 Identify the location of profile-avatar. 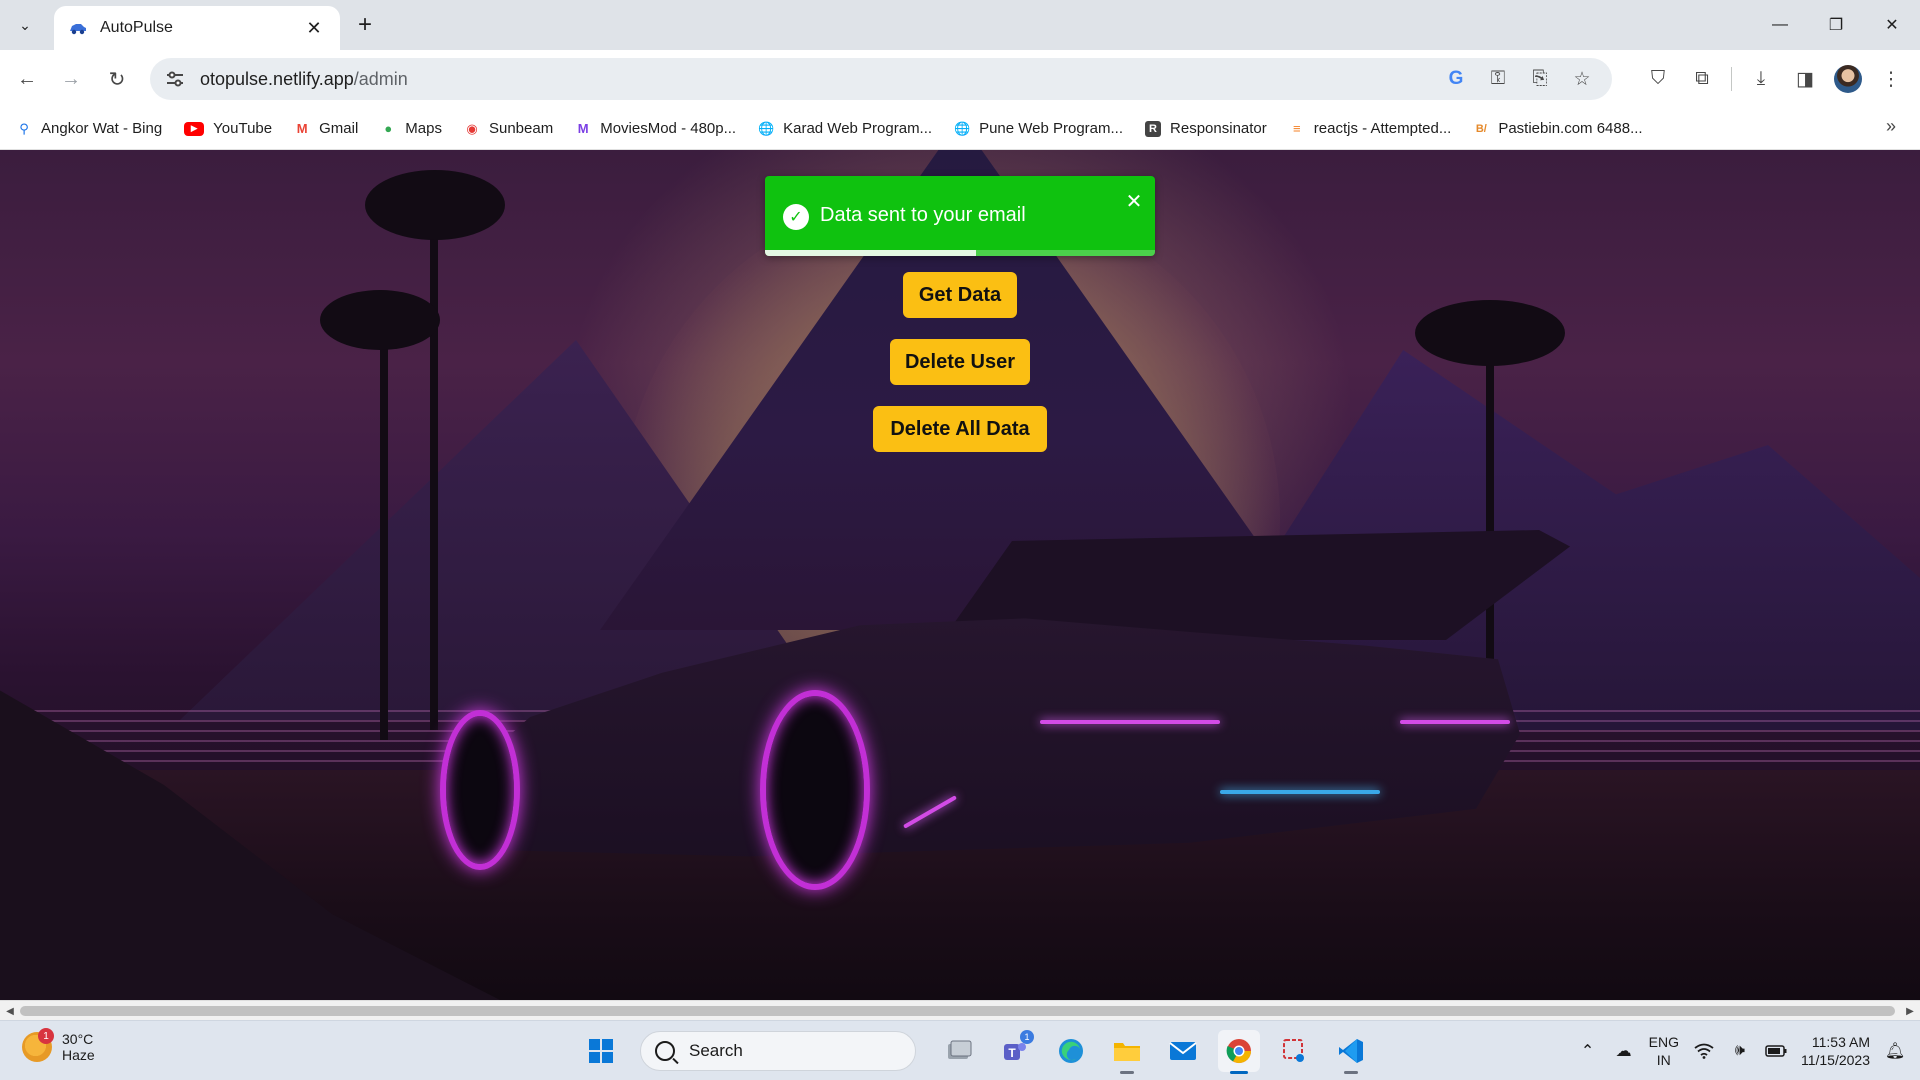
(1848, 79).